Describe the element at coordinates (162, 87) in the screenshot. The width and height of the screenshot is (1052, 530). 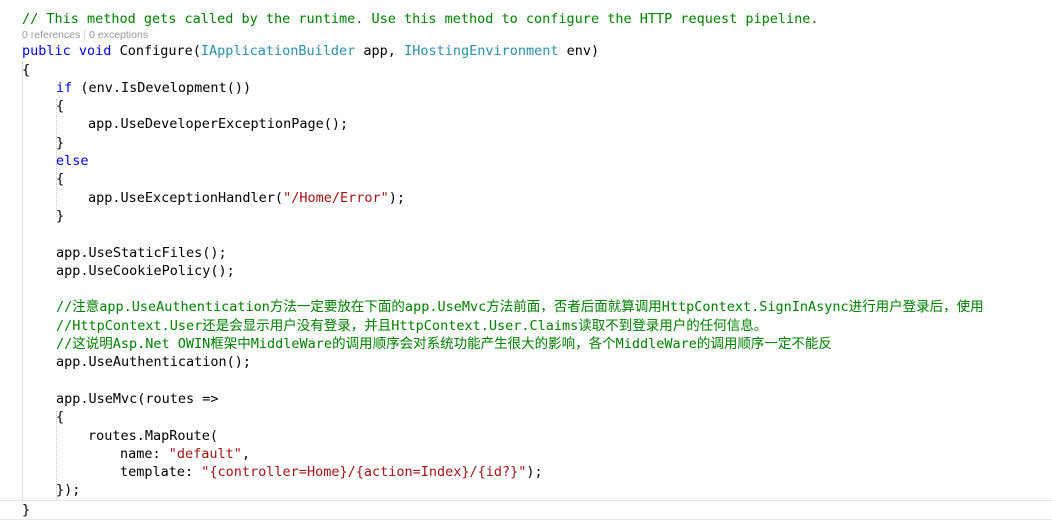
I see `if-condition: (env.IsDevelopment())` at that location.